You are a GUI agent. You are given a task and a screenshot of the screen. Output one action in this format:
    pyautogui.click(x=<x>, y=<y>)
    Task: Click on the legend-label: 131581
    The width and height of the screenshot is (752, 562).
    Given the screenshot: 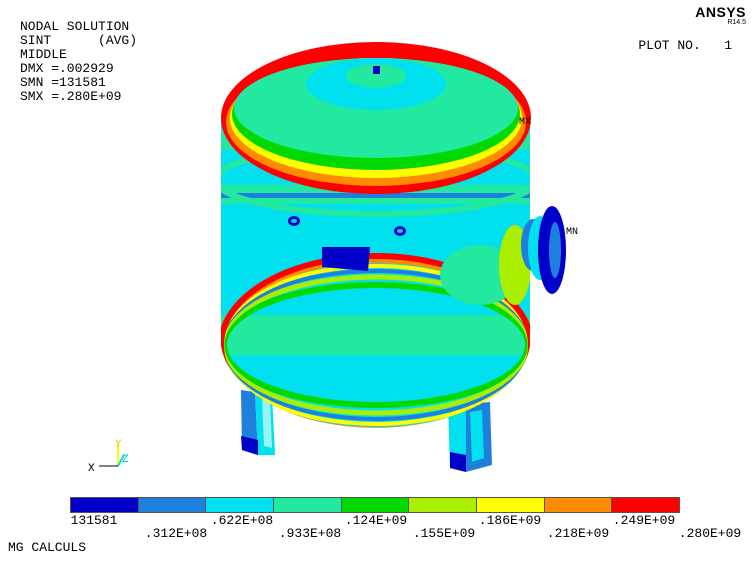 What is the action you would take?
    pyautogui.click(x=94, y=520)
    